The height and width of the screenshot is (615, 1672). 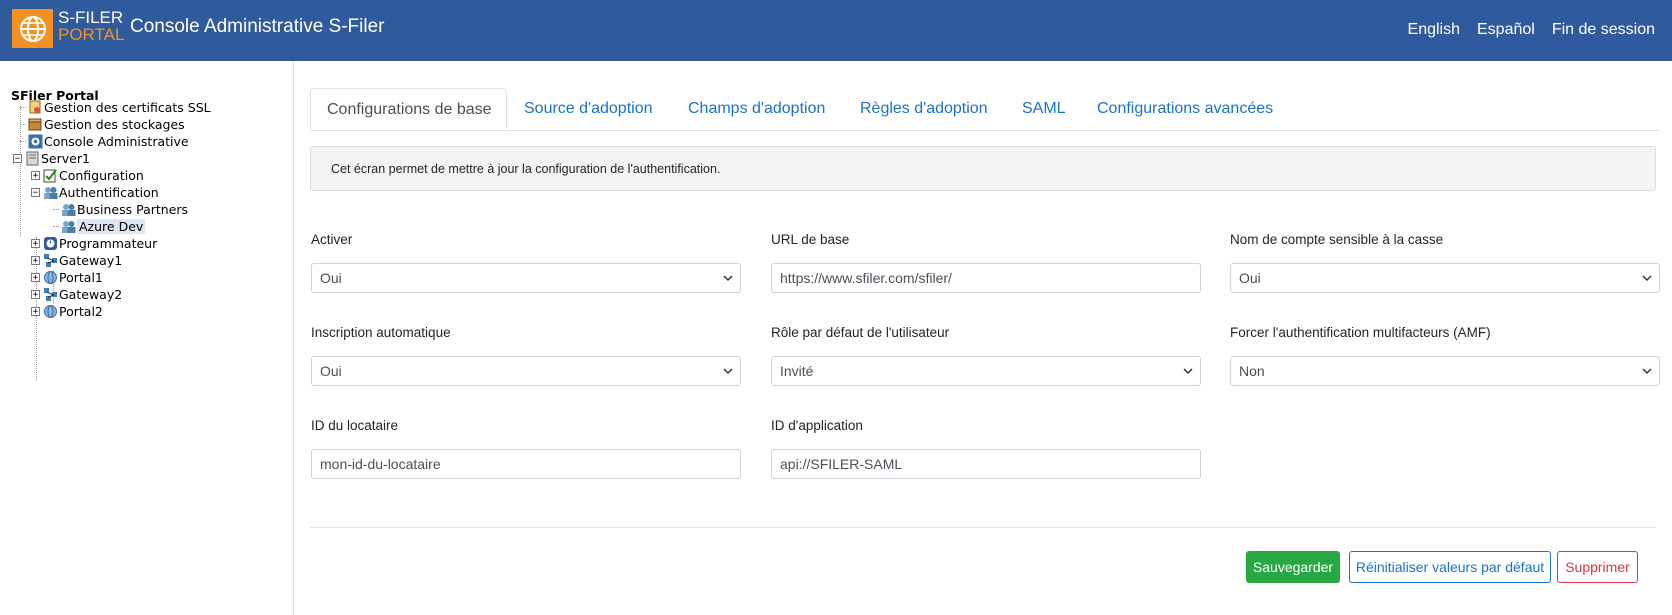 What do you see at coordinates (32, 28) in the screenshot?
I see `globe-logo-icon` at bounding box center [32, 28].